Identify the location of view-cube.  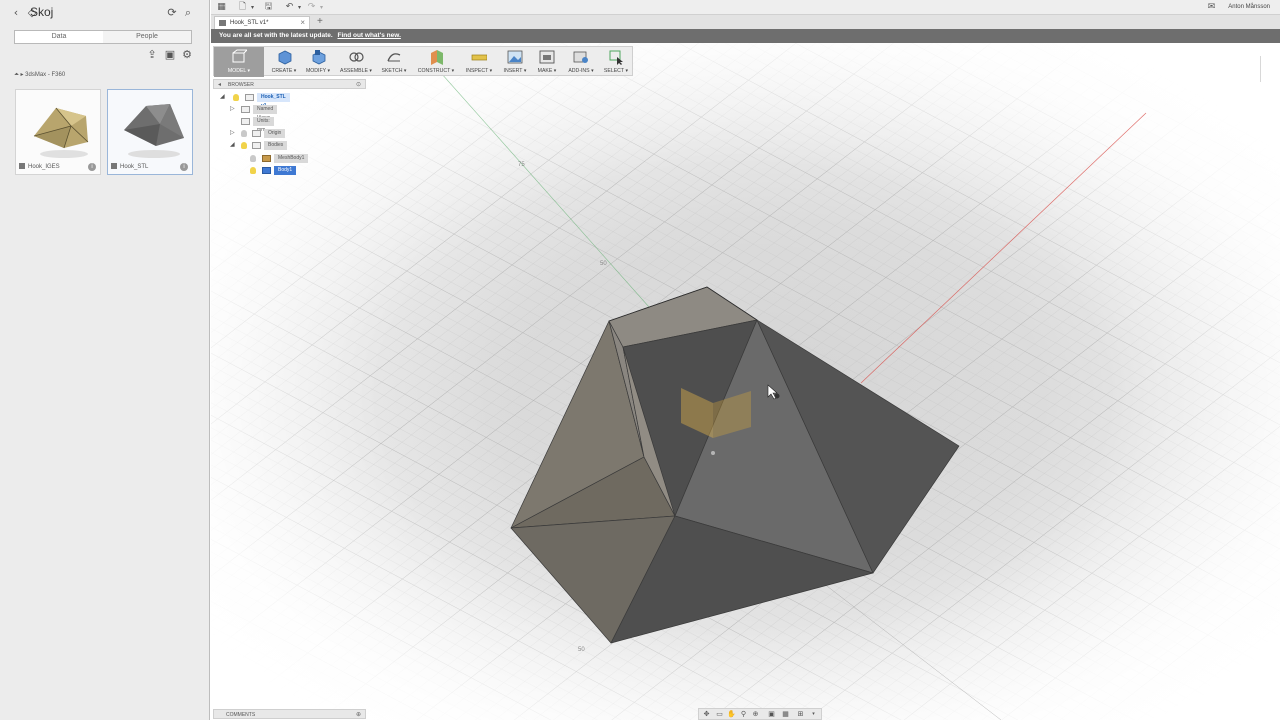
(1267, 69).